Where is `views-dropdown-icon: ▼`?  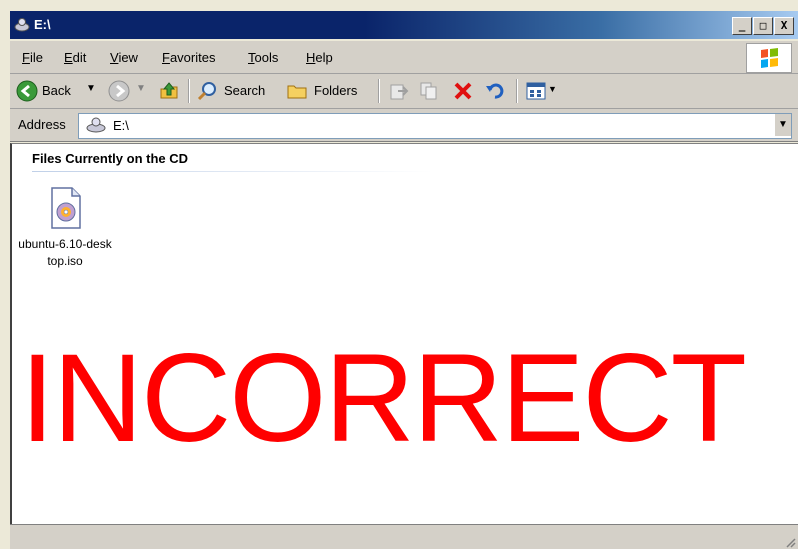
views-dropdown-icon: ▼ is located at coordinates (552, 89).